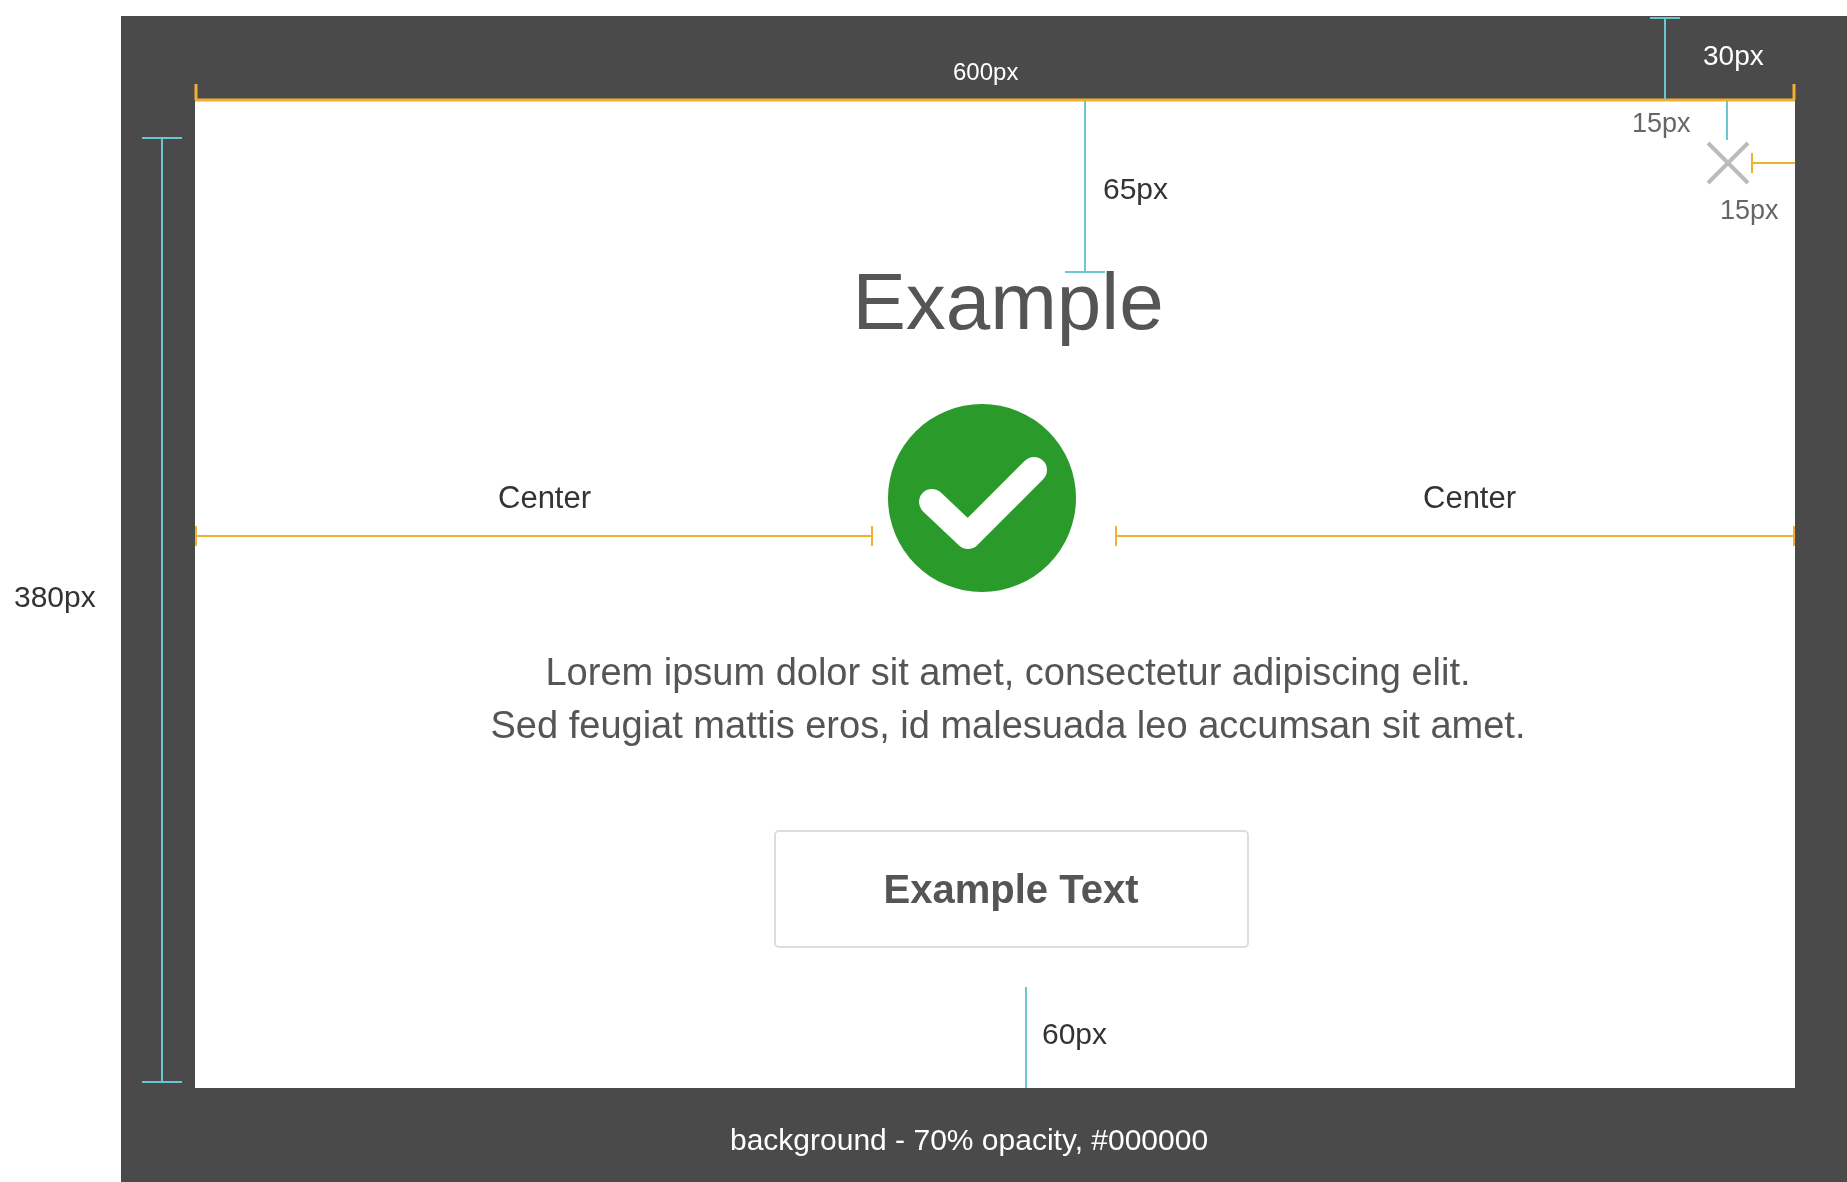  I want to click on body-text-line: Sed feugiat mattis eros, id malesuada leo accumsan sit amet., so click(1008, 725).